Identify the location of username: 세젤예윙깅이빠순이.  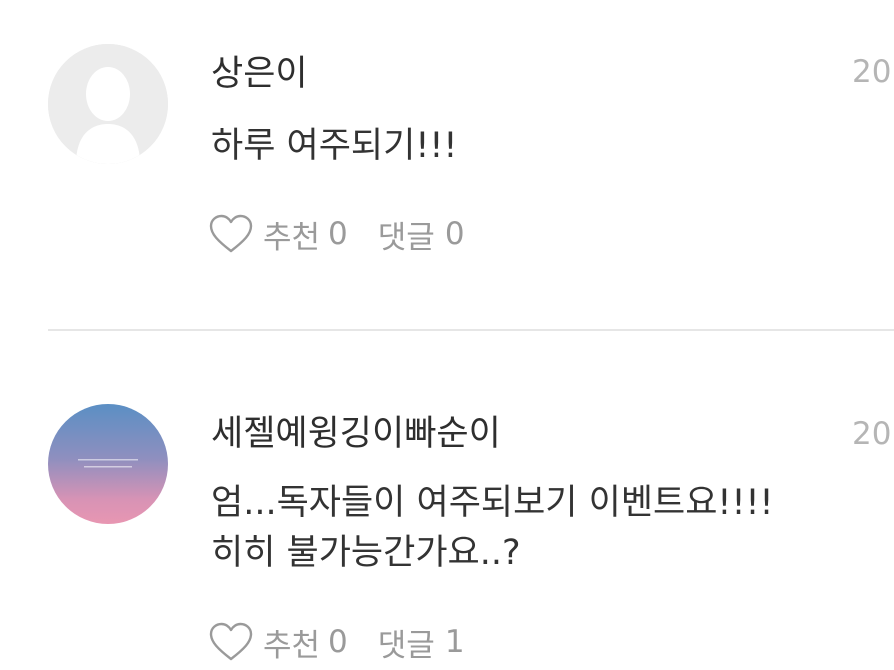
(356, 434).